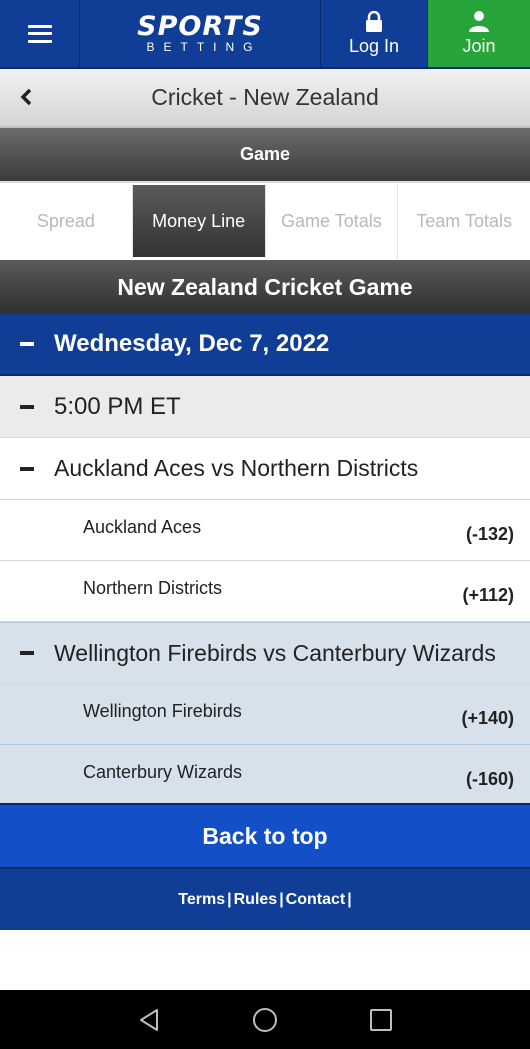  I want to click on date-group-header: Wednesday, Dec 7, 2022, so click(265, 345).